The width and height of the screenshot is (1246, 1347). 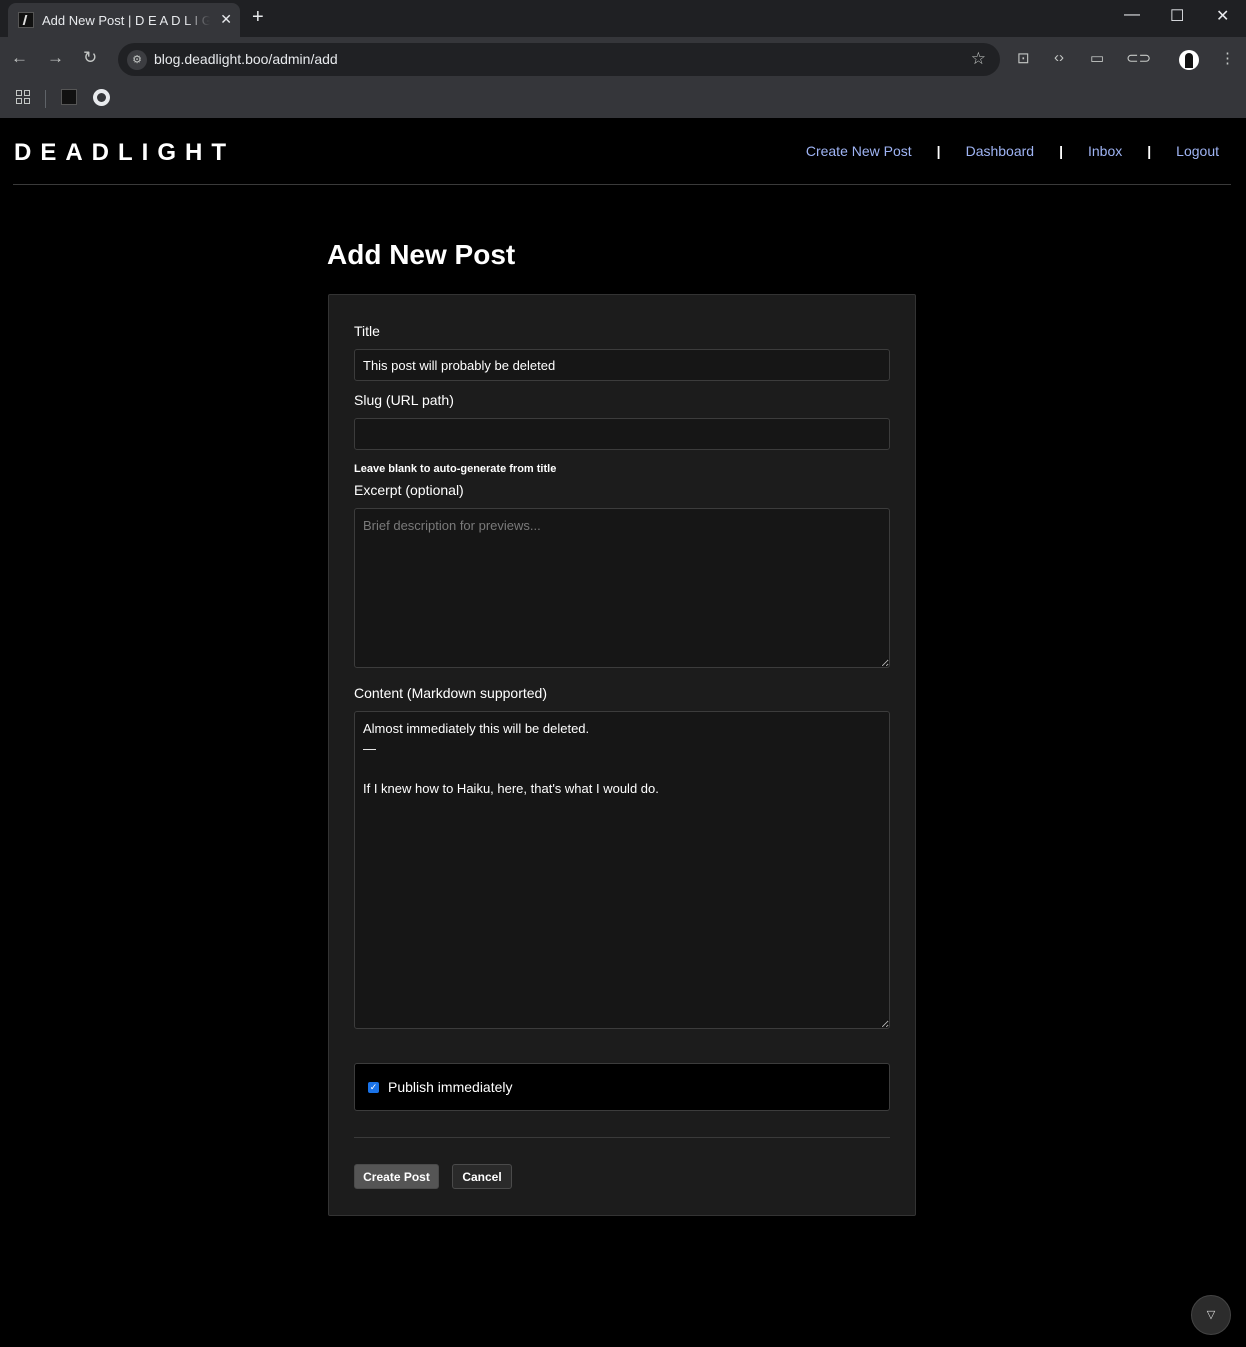 What do you see at coordinates (101, 97) in the screenshot?
I see `github-icon` at bounding box center [101, 97].